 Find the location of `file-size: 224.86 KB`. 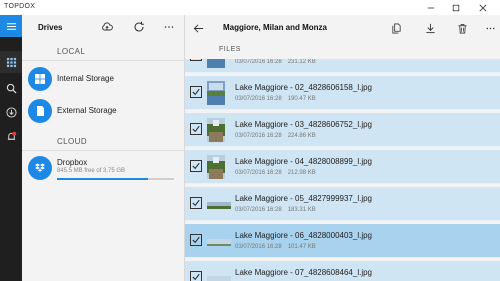

file-size: 224.86 KB is located at coordinates (301, 136).